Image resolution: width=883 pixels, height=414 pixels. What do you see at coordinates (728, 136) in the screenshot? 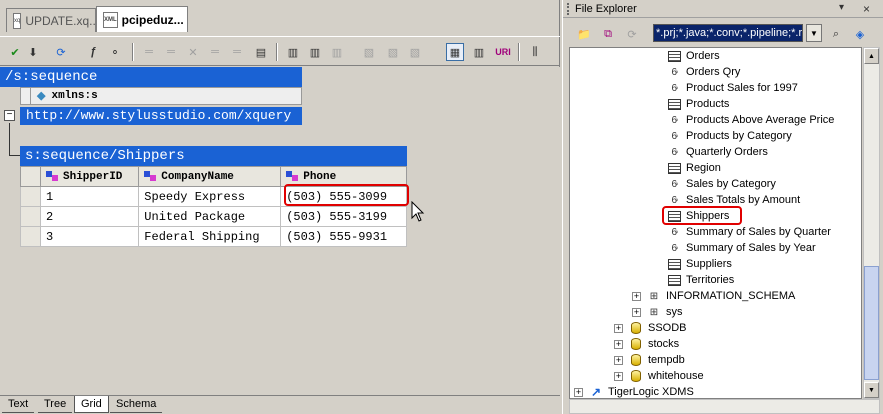
I see `tree-item: 6◦ Products by Category` at bounding box center [728, 136].